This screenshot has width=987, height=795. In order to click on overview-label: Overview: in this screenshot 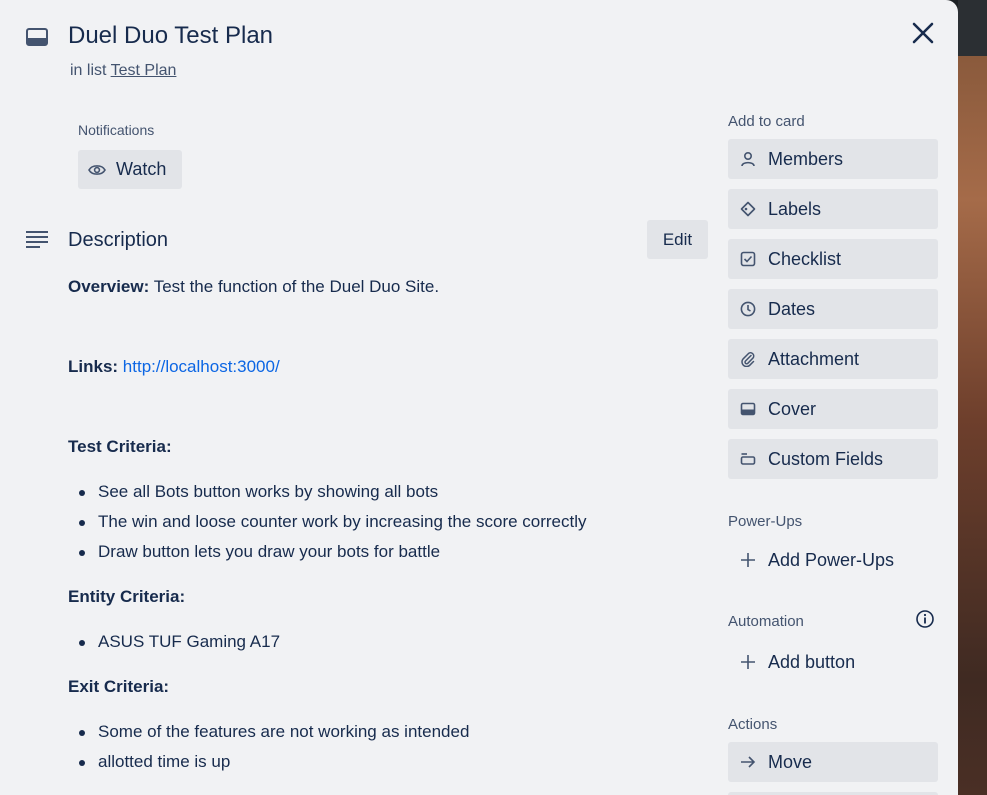, I will do `click(109, 286)`.